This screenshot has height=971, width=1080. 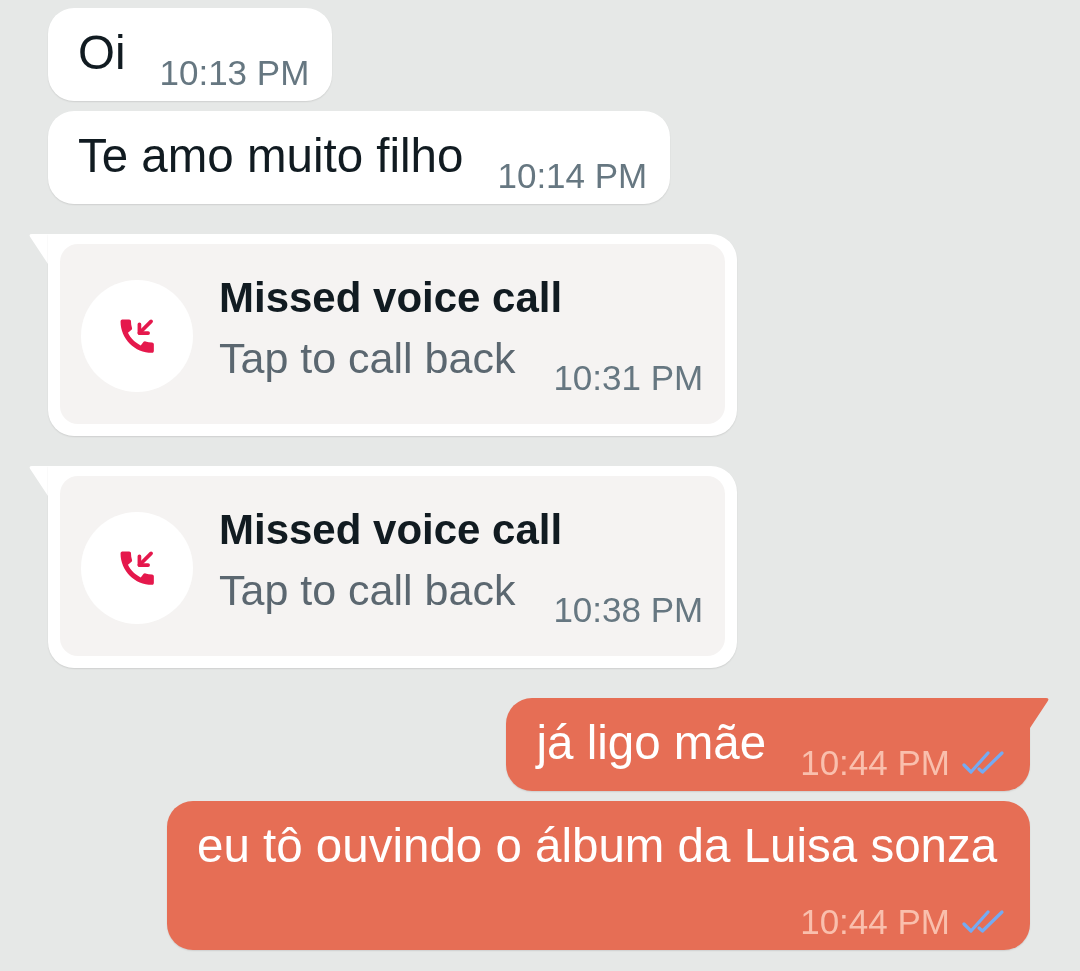 What do you see at coordinates (651, 743) in the screenshot?
I see `message-text: já ligo mãe` at bounding box center [651, 743].